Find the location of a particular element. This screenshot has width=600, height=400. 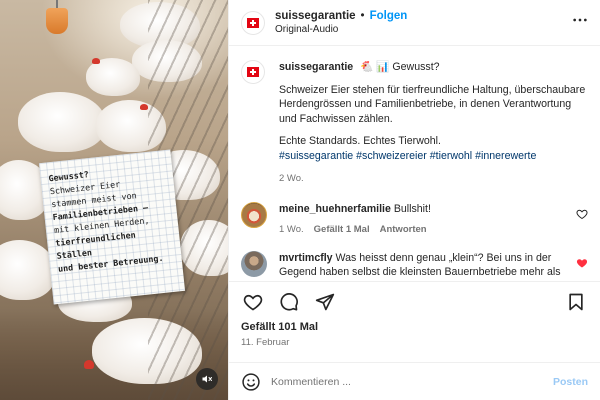

save-button is located at coordinates (576, 302).